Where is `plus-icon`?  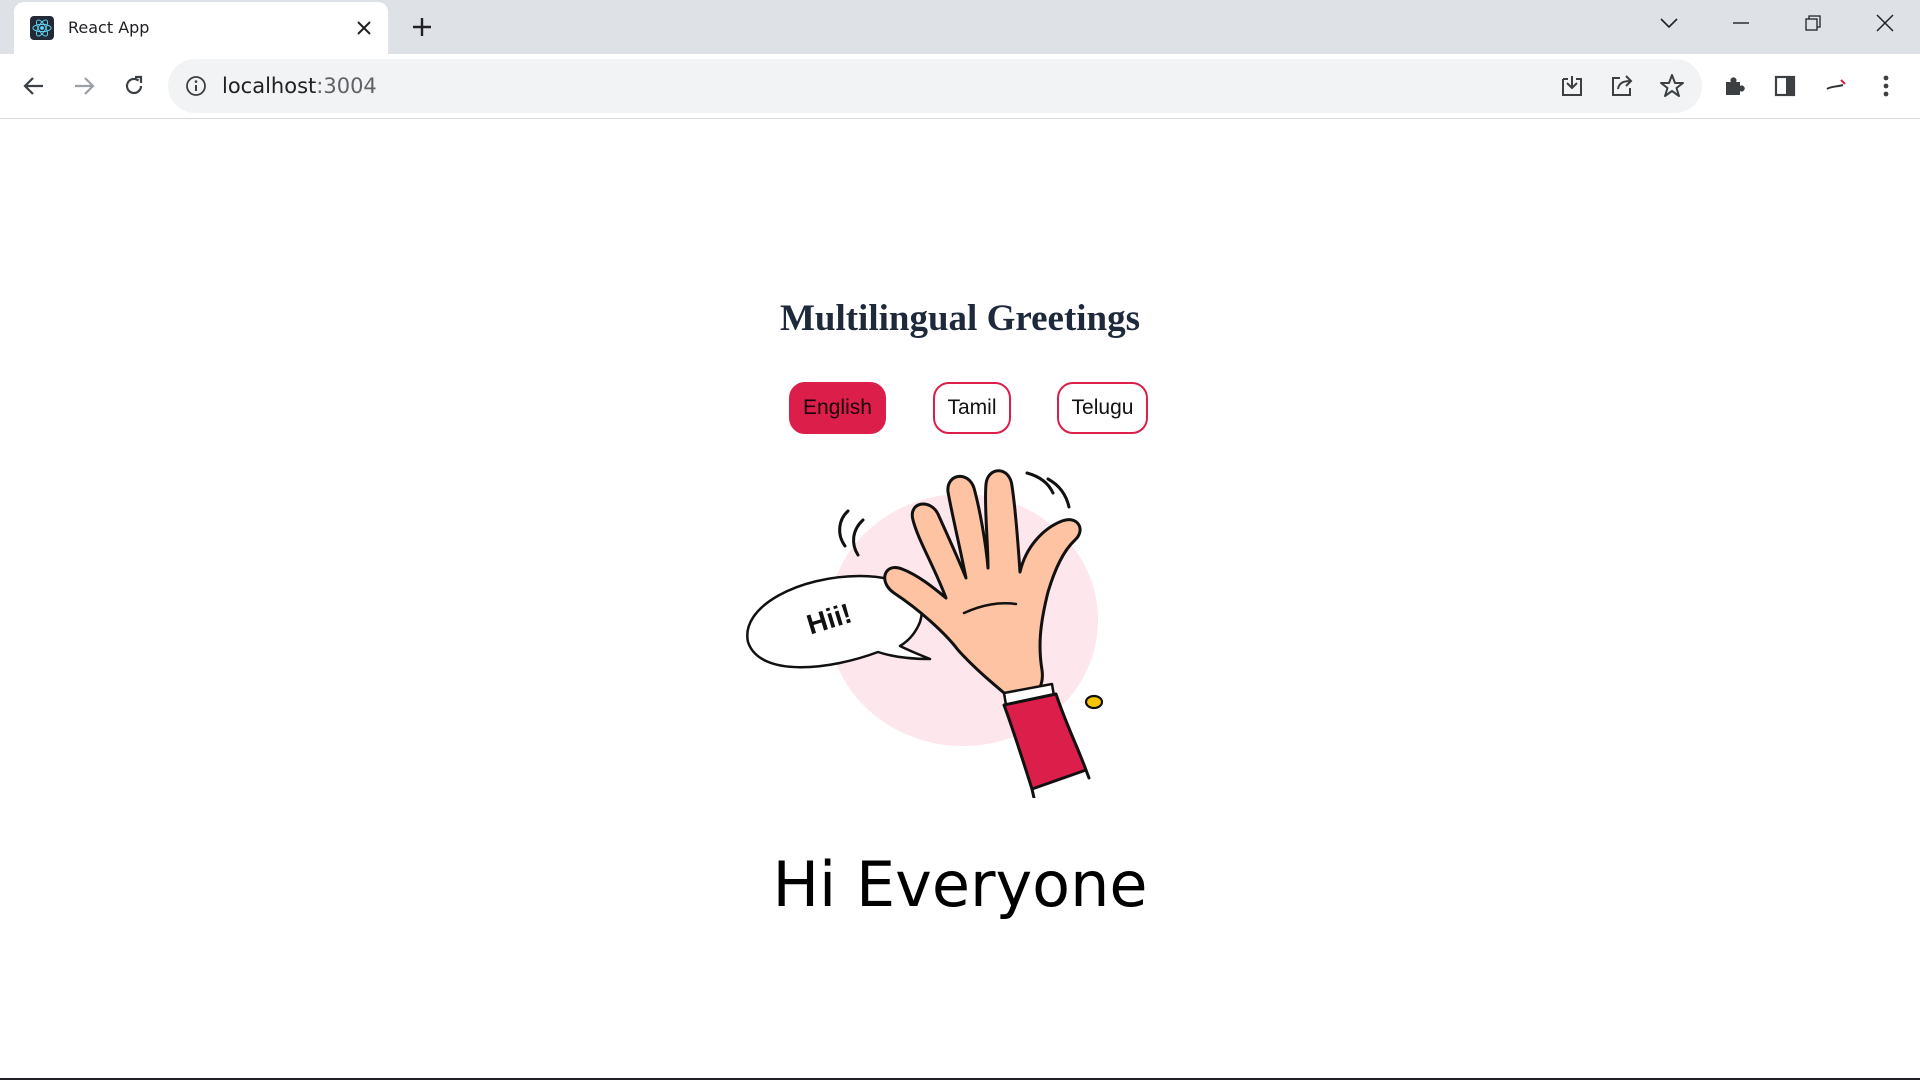 plus-icon is located at coordinates (422, 27).